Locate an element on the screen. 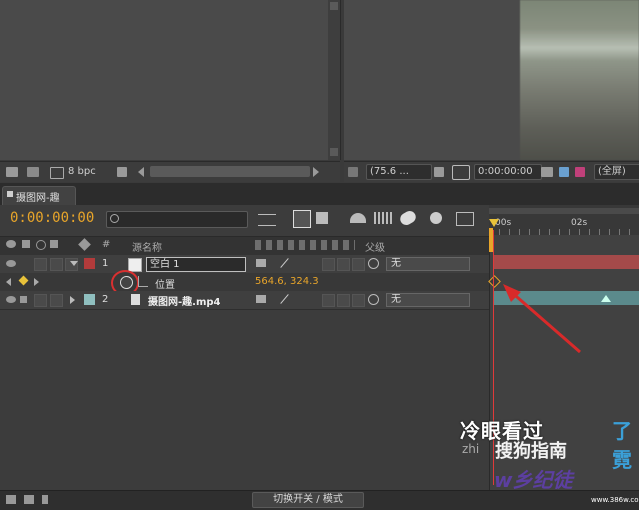 The width and height of the screenshot is (639, 510). draft-3d-icon is located at coordinates (302, 219).